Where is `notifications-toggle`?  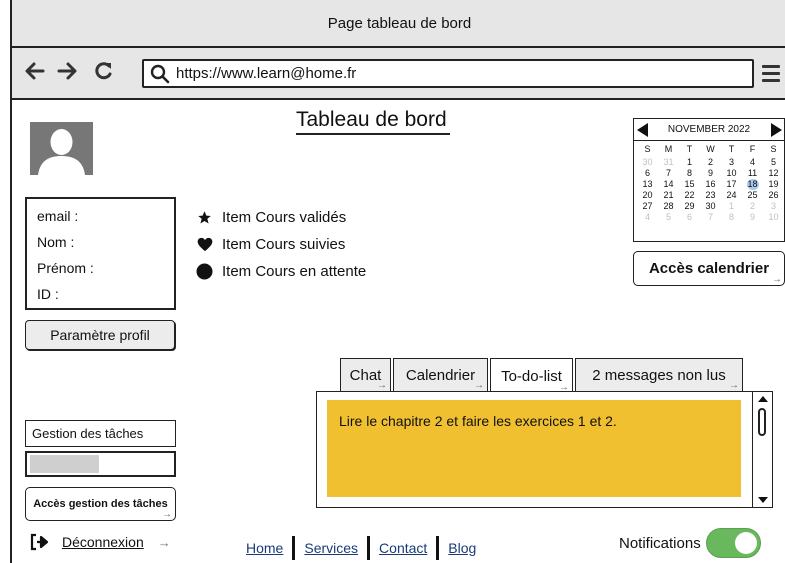 notifications-toggle is located at coordinates (733, 543).